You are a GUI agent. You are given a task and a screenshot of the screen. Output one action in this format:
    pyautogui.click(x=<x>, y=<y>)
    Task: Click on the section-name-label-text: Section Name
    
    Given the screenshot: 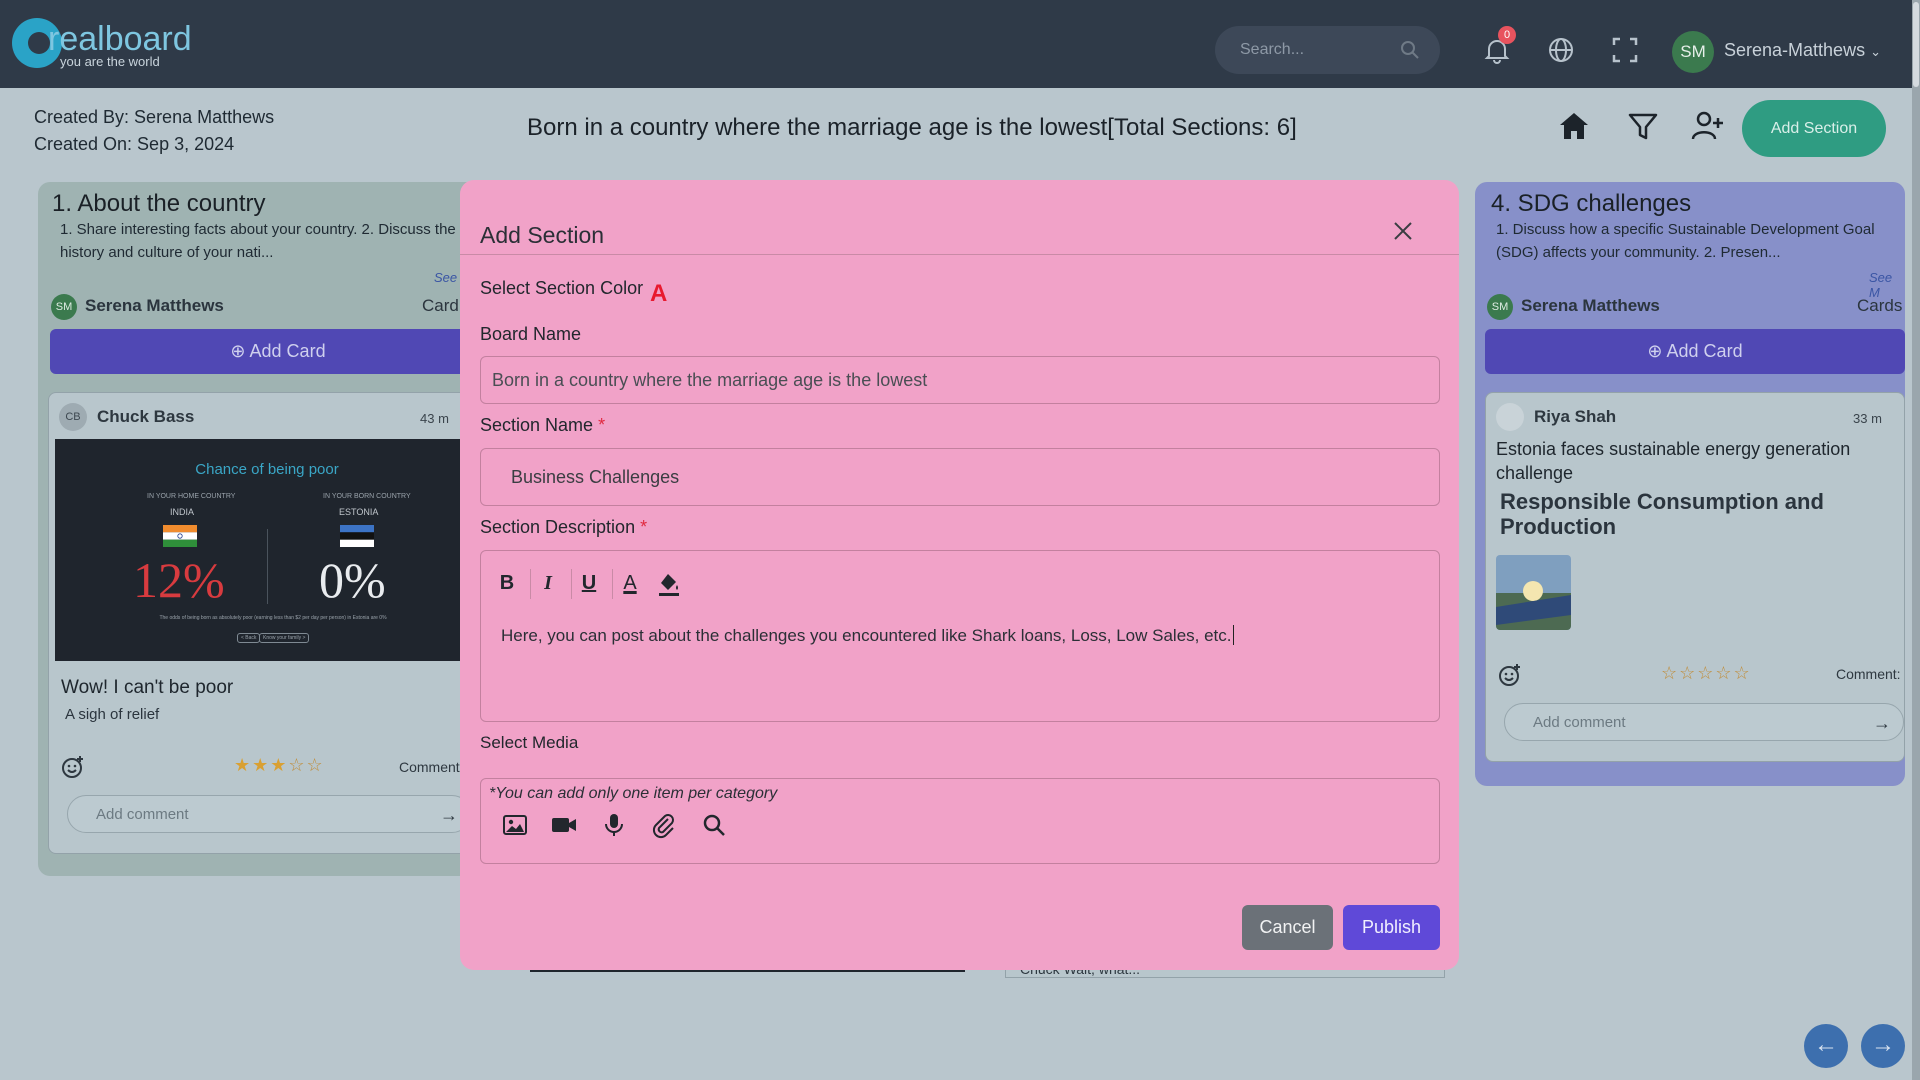 What is the action you would take?
    pyautogui.click(x=537, y=425)
    